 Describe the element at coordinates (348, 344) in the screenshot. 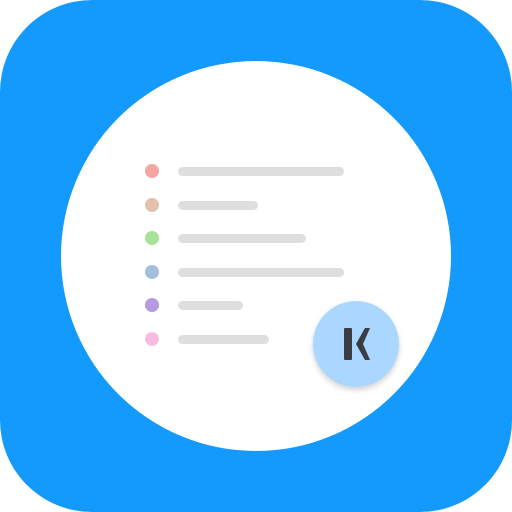

I see `k-logo-stem` at that location.